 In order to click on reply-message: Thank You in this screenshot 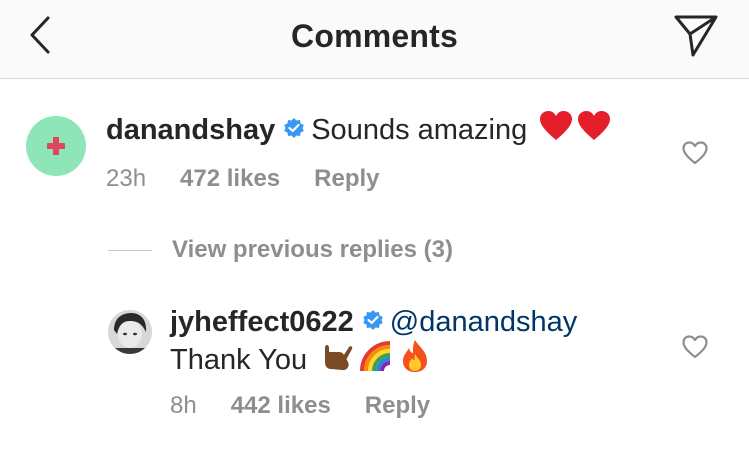, I will do `click(239, 359)`.